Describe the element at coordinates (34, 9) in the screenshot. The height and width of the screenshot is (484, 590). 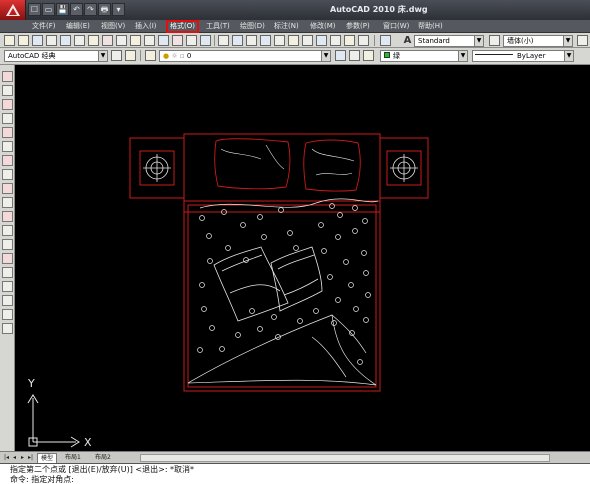
I see `new-file-icon: ☐` at that location.